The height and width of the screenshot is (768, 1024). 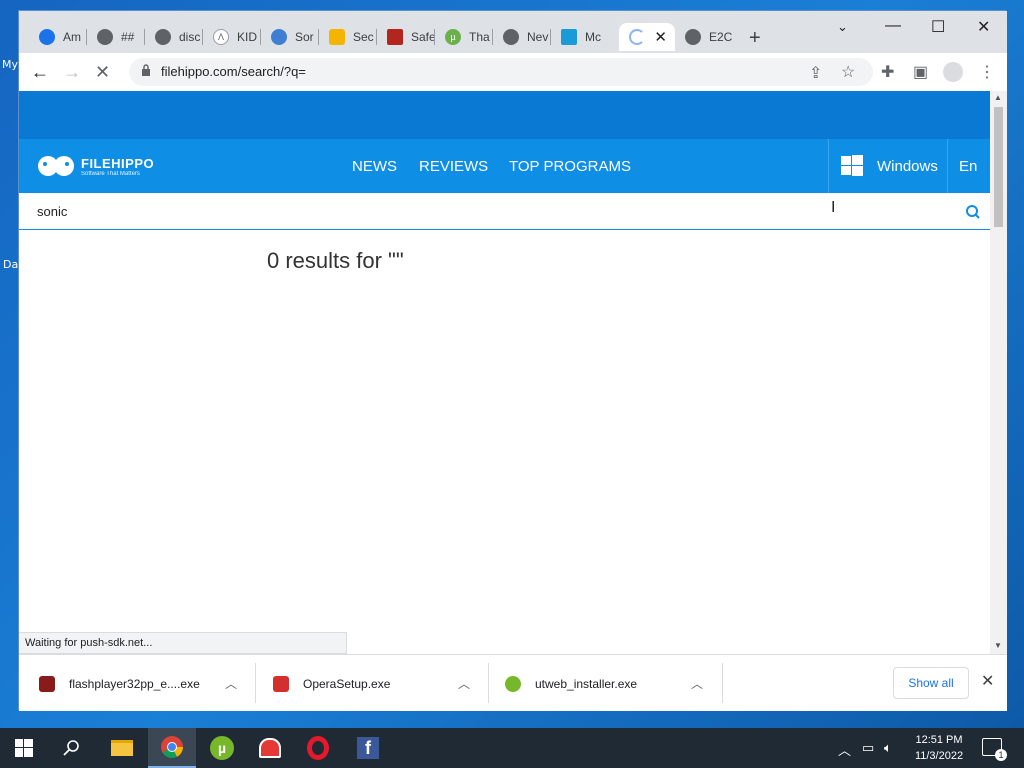 I want to click on download-filename: flashplayer32pp_e....exe, so click(x=134, y=683).